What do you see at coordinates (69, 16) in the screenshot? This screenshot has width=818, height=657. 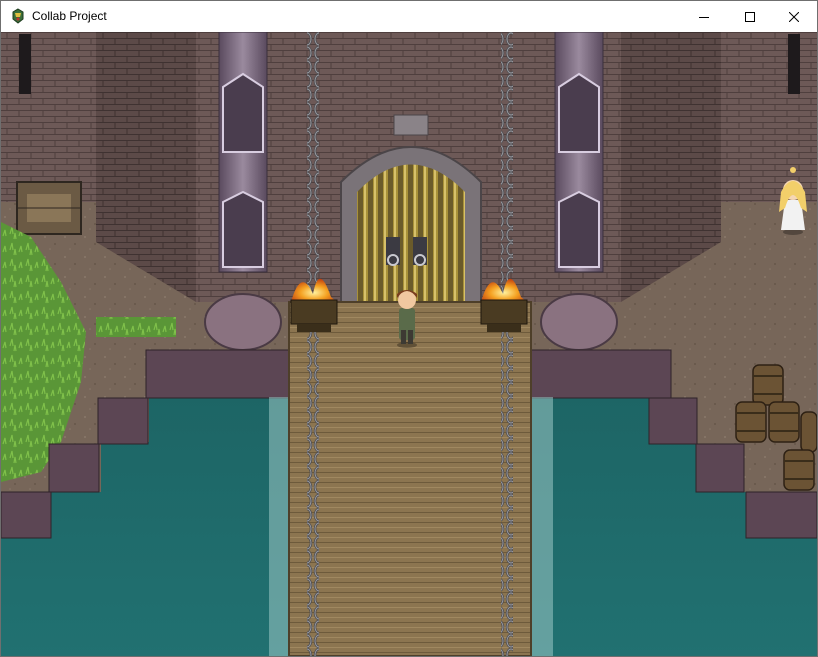 I see `window-title: Collab Project` at bounding box center [69, 16].